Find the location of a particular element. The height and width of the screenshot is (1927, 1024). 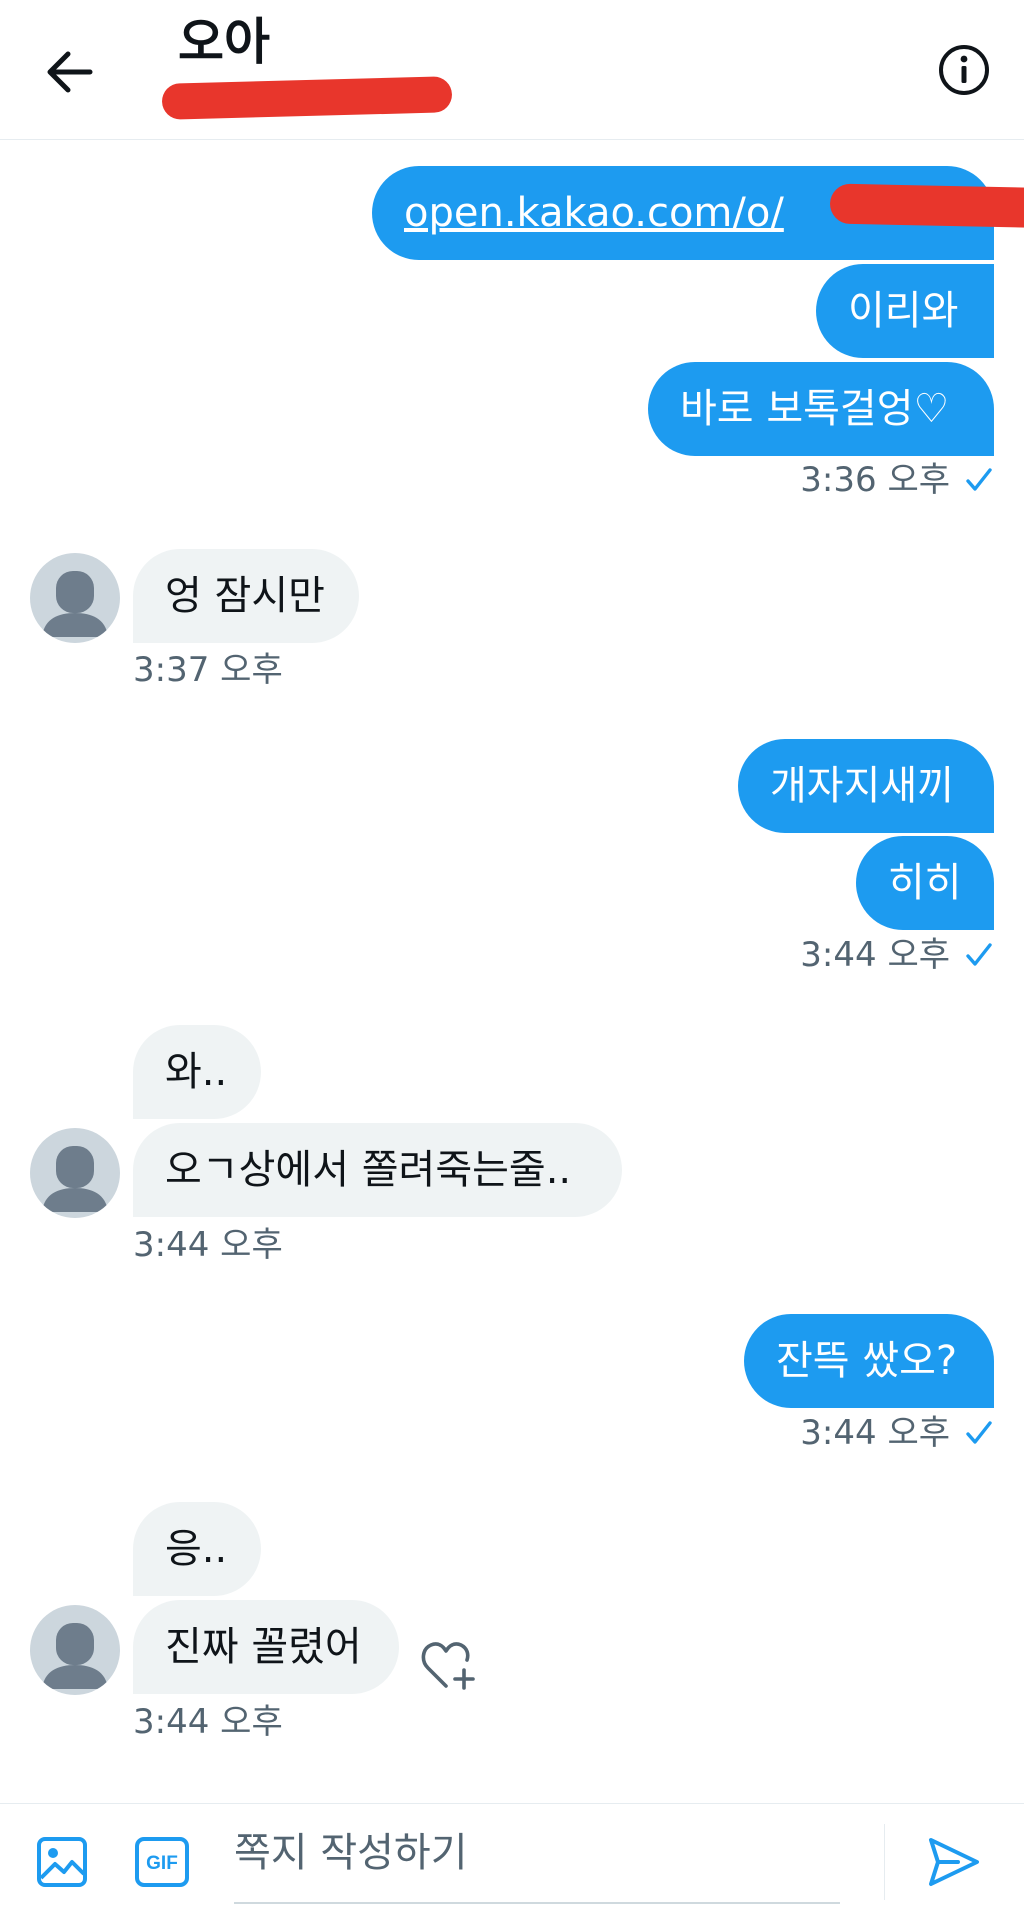

incoming-message: 진짜 꼴렸어 is located at coordinates (266, 1647).